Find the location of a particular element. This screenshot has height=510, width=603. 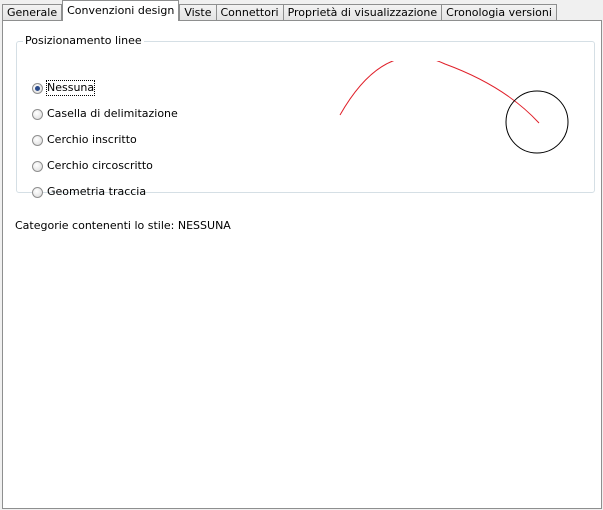

radio-label: Cerchio circoscritto is located at coordinates (100, 165).